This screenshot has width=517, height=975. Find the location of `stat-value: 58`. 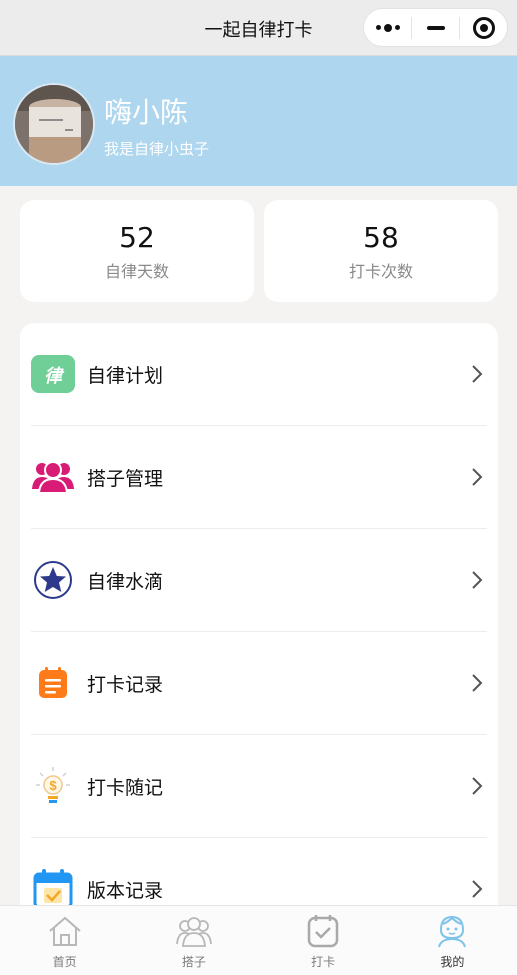

stat-value: 58 is located at coordinates (381, 237).